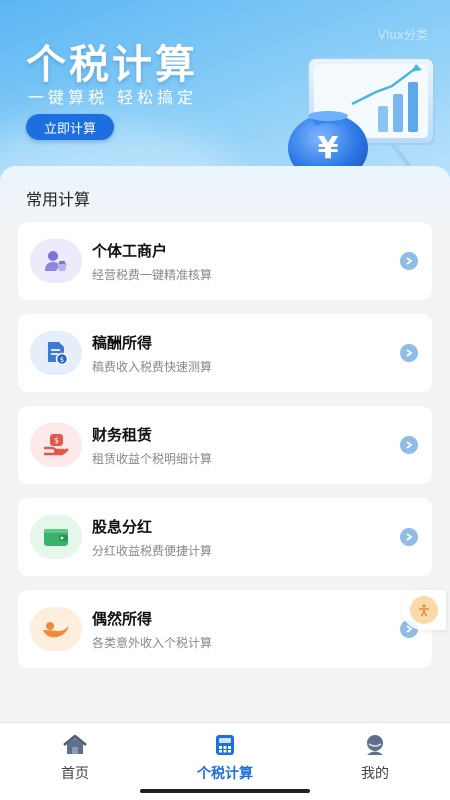 This screenshot has height=800, width=450. Describe the element at coordinates (225, 629) in the screenshot. I see `calc-item-incidental-income: 偶然所得 各类意外收入个税计算` at that location.